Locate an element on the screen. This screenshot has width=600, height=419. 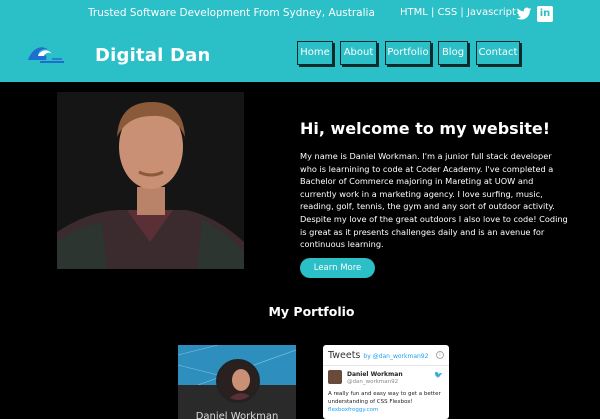
linkedin-icon: in is located at coordinates (545, 14).